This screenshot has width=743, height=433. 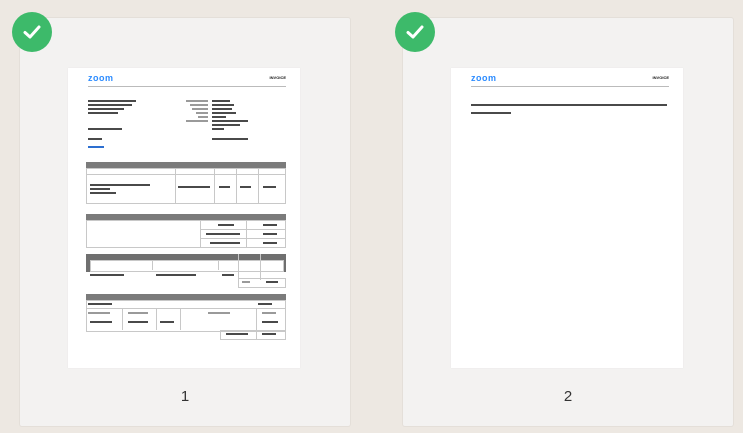 What do you see at coordinates (185, 396) in the screenshot?
I see `page-number-1: 1` at bounding box center [185, 396].